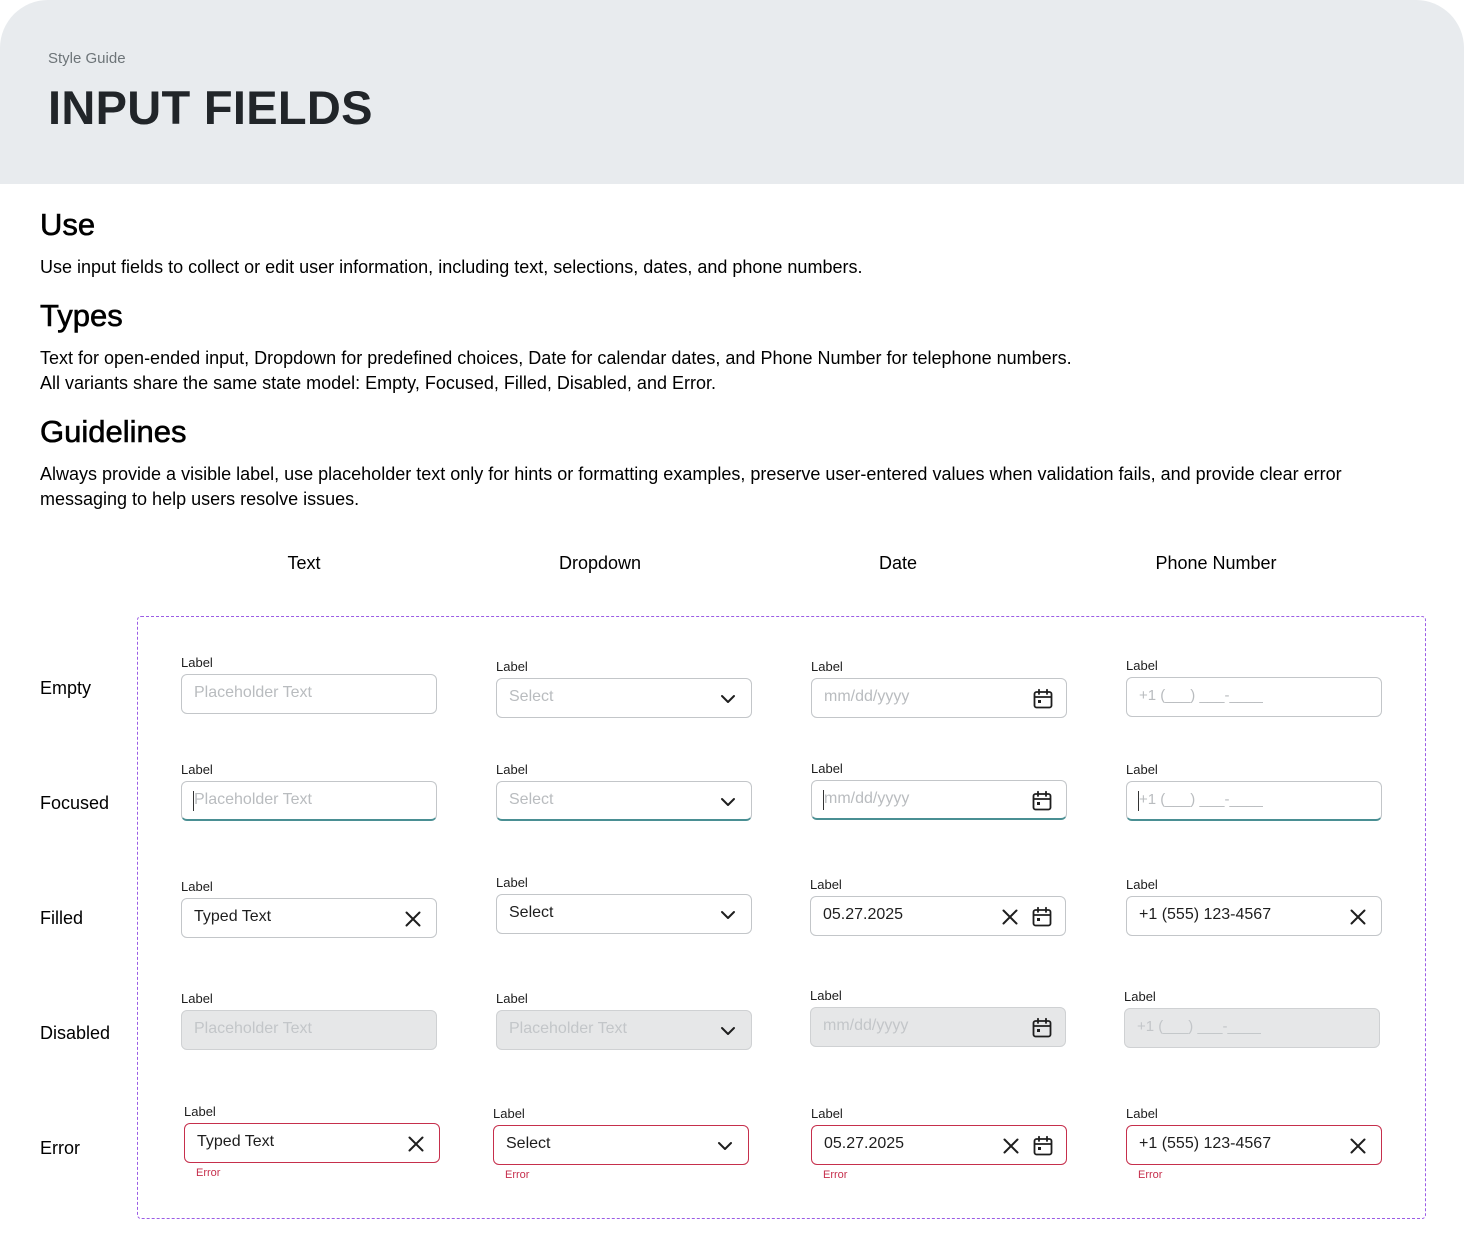 Image resolution: width=1464 pixels, height=1246 pixels. What do you see at coordinates (81, 316) in the screenshot?
I see `types-heading: Types` at bounding box center [81, 316].